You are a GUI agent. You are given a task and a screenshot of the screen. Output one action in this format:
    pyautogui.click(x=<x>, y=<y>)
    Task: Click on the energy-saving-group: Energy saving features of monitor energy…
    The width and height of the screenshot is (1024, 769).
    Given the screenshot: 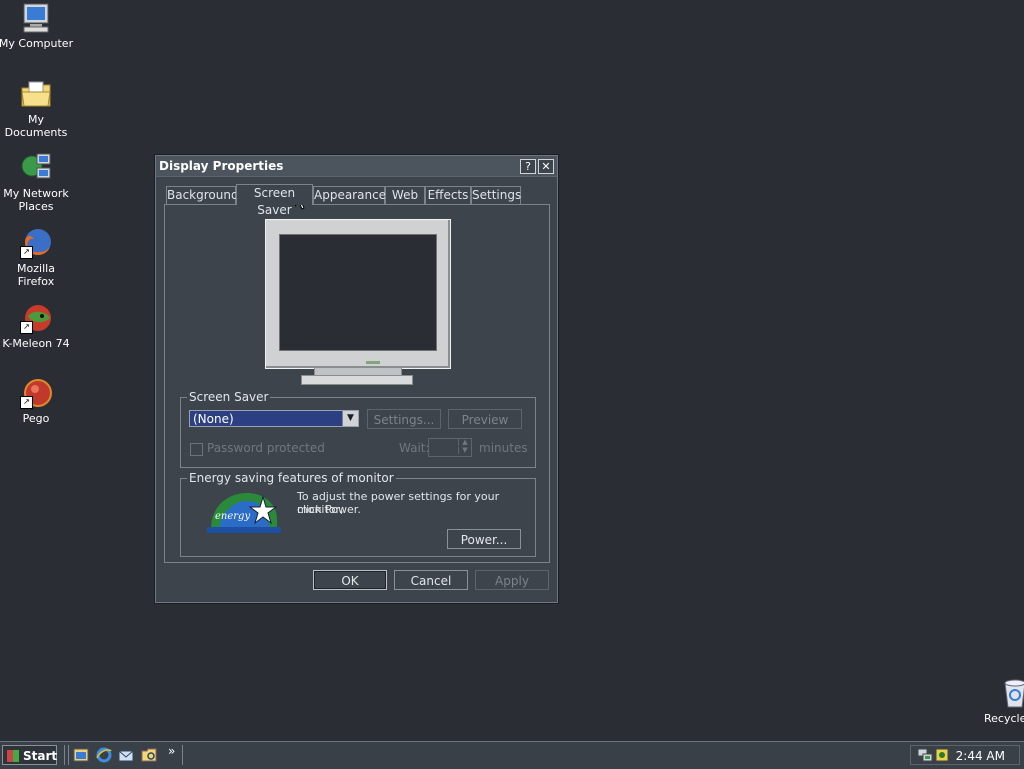 What is the action you would take?
    pyautogui.click(x=358, y=514)
    